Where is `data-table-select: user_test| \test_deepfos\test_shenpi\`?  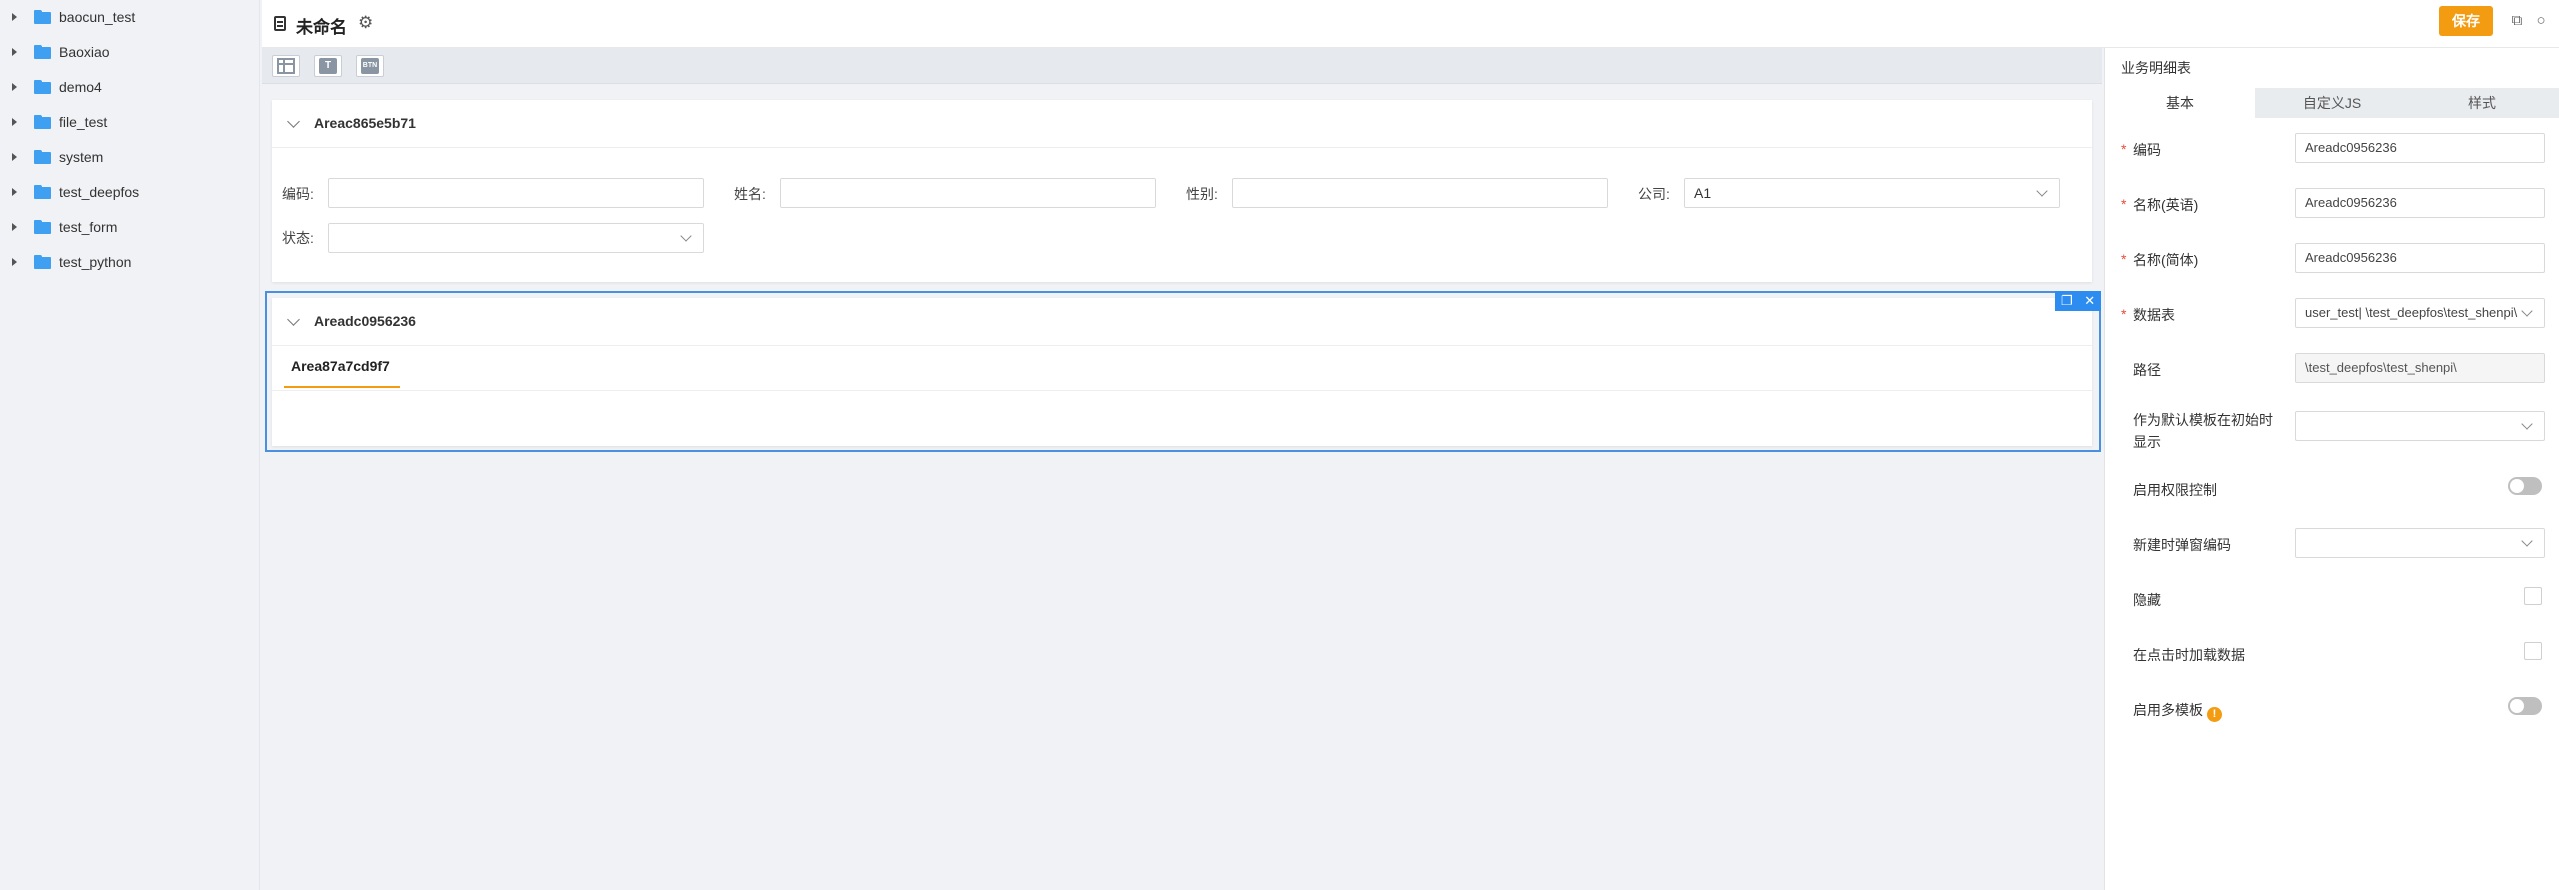 data-table-select: user_test| \test_deepfos\test_shenpi\ is located at coordinates (2420, 313).